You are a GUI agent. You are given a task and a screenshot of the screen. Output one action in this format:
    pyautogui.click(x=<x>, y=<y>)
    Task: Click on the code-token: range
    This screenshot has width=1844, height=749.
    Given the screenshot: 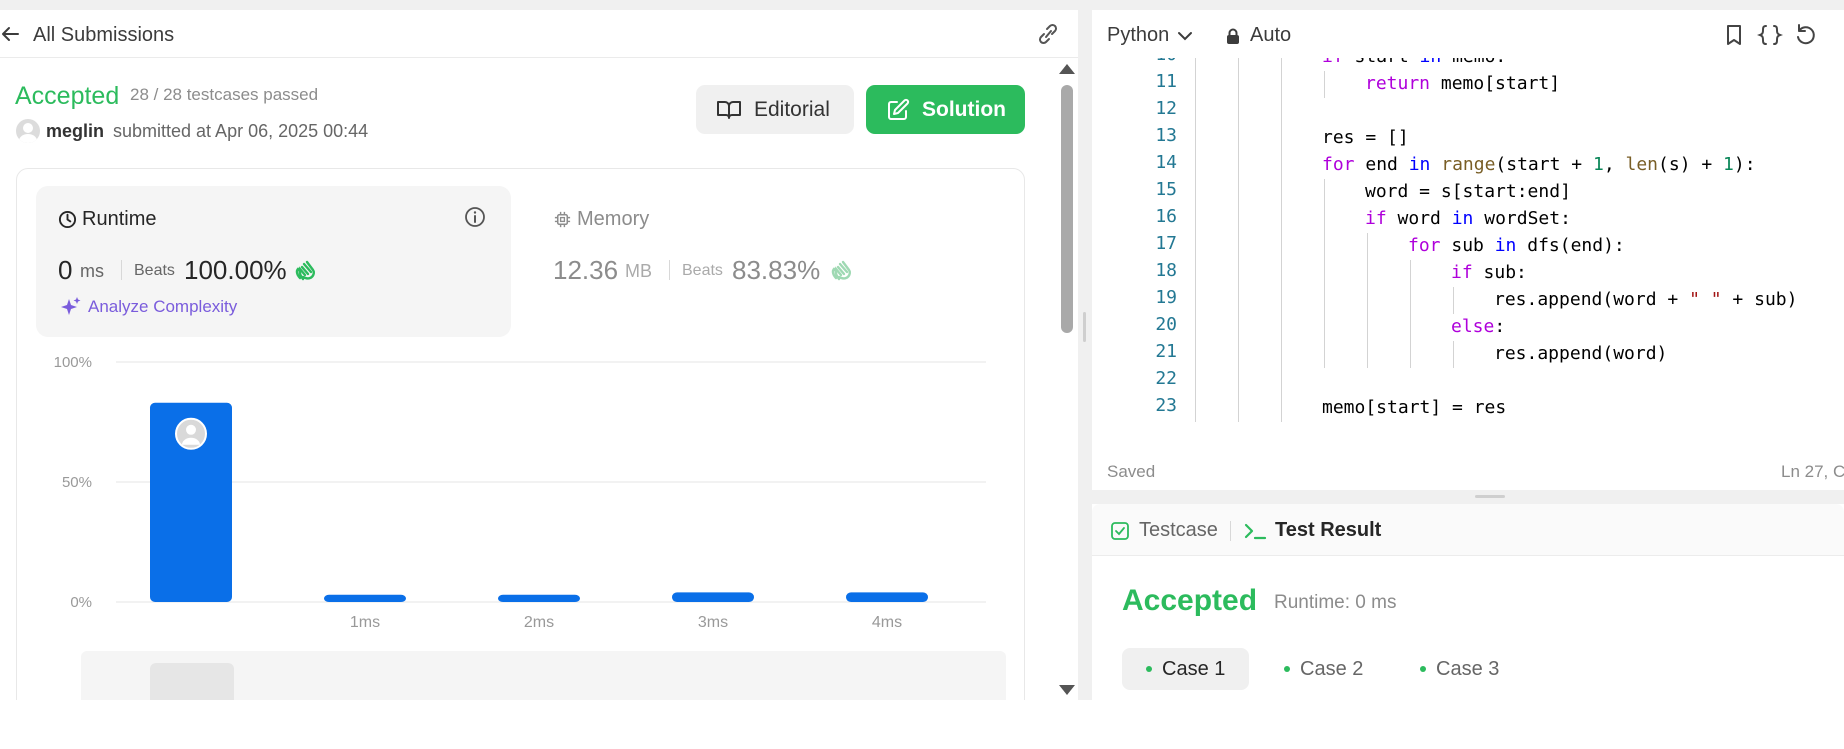 What is the action you would take?
    pyautogui.click(x=1468, y=164)
    